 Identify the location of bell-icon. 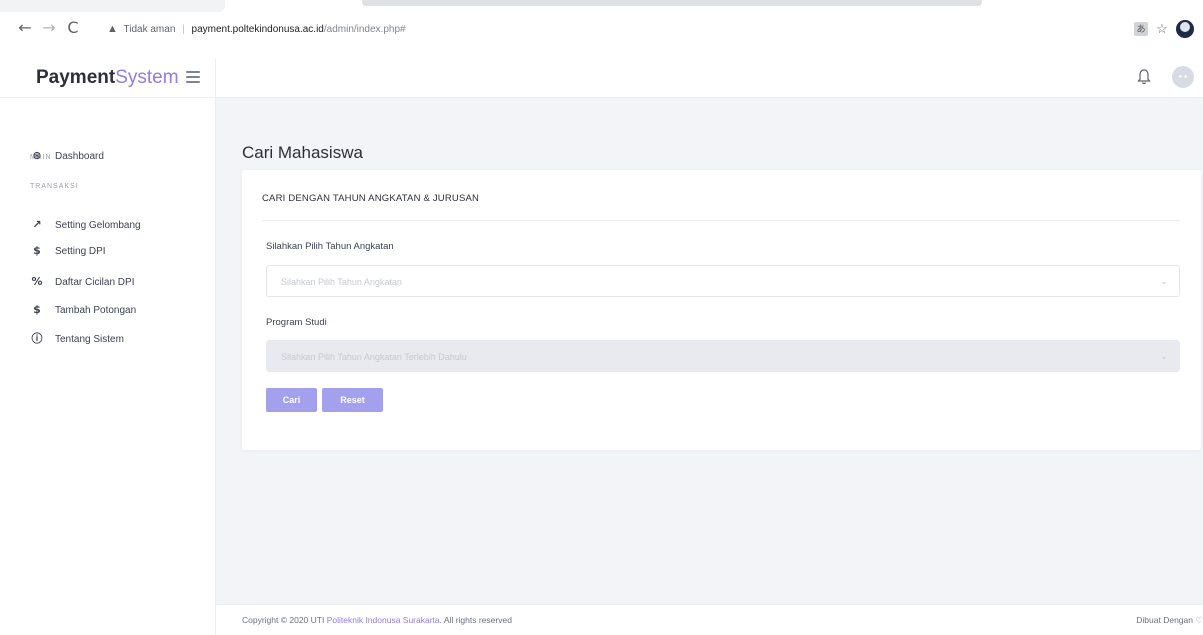
(1144, 77).